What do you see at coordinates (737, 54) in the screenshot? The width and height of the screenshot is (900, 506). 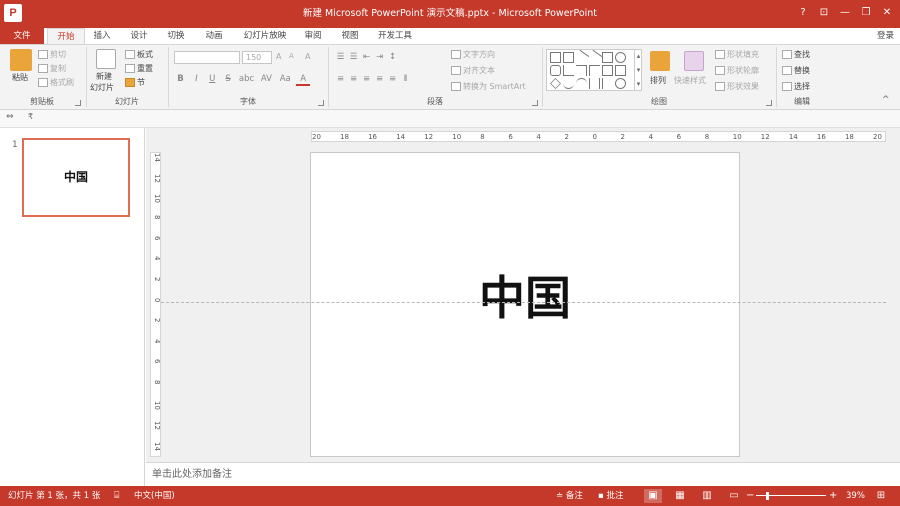 I see `shape-fill-button: 形状填充` at bounding box center [737, 54].